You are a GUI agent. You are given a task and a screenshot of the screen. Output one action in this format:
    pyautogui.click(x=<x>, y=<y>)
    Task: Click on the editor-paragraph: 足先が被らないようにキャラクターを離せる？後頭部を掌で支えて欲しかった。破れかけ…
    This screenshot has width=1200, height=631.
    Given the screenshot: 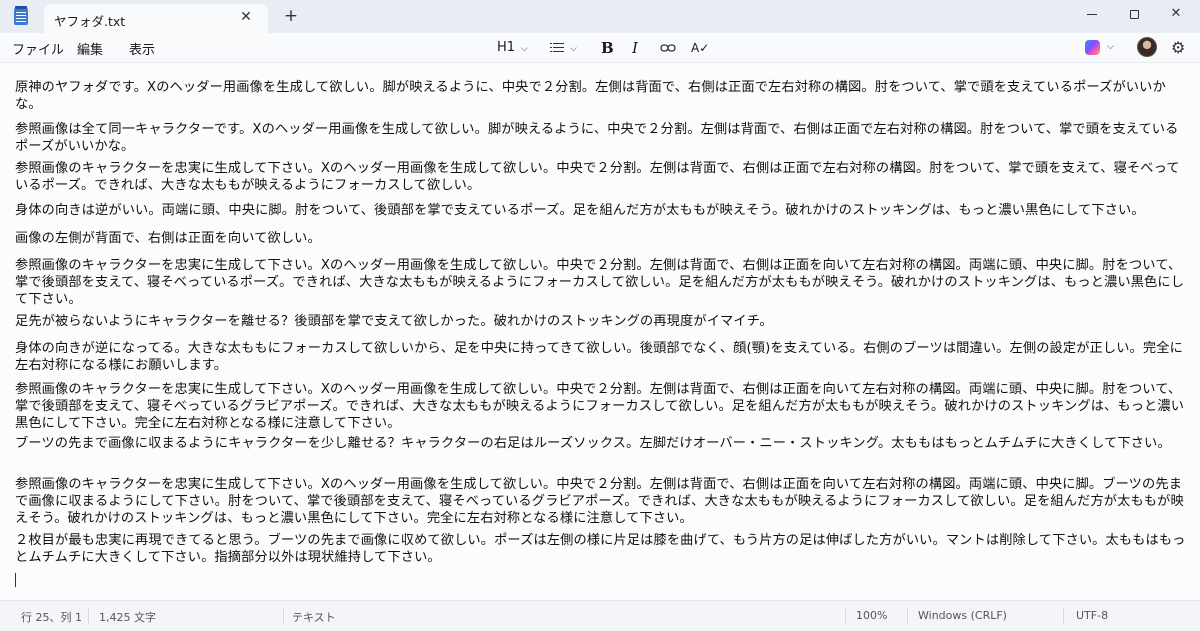 What is the action you would take?
    pyautogui.click(x=394, y=321)
    